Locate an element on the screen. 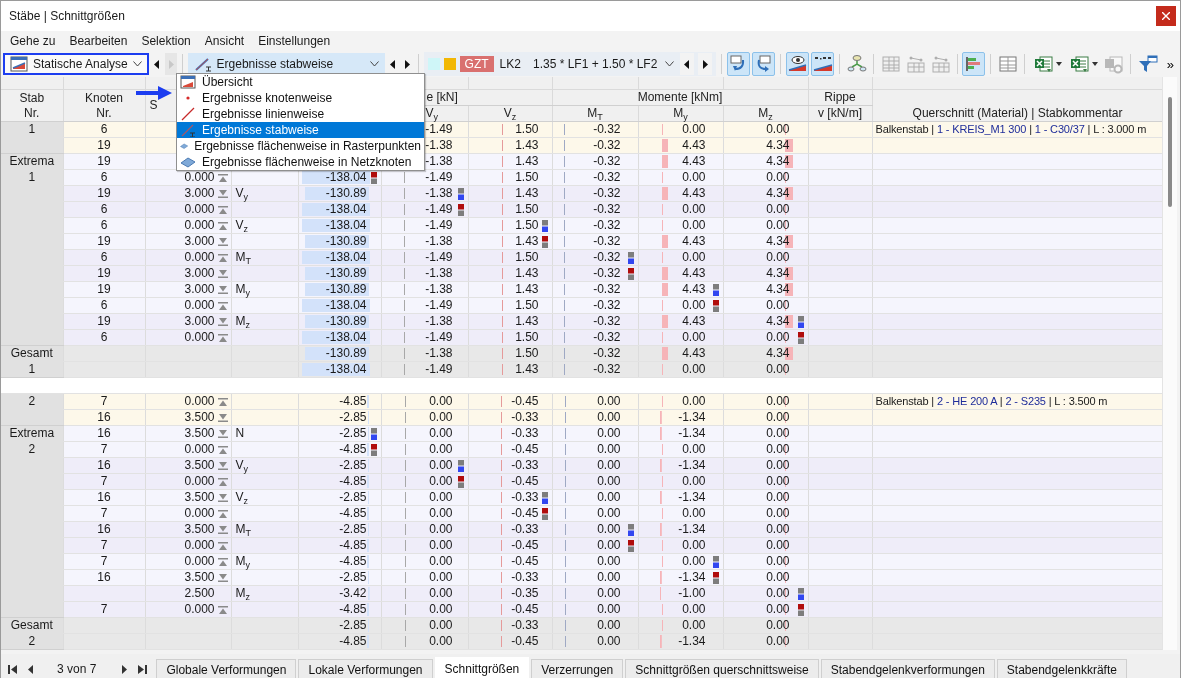 This screenshot has height=678, width=1181. select-down-button is located at coordinates (764, 64).